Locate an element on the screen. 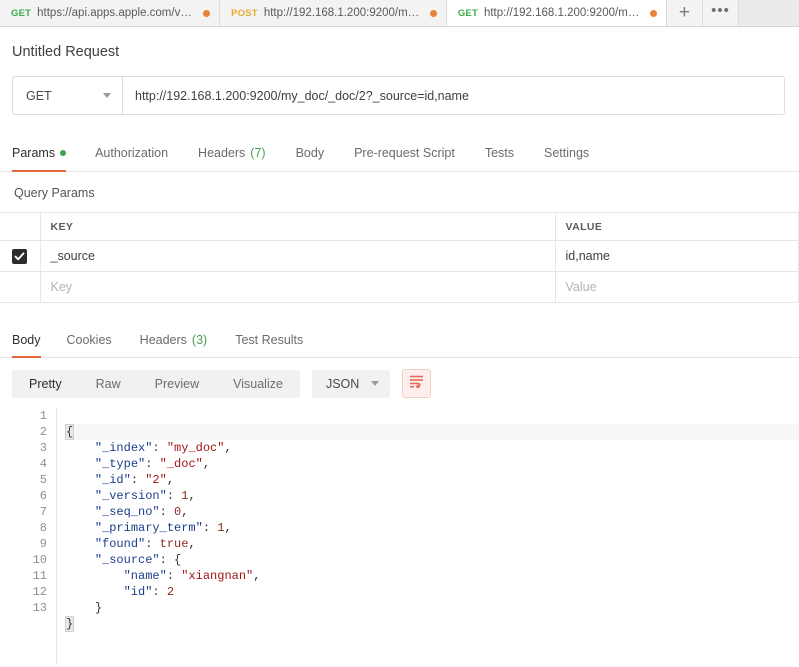  page-title: Untitled Request is located at coordinates (399, 51).